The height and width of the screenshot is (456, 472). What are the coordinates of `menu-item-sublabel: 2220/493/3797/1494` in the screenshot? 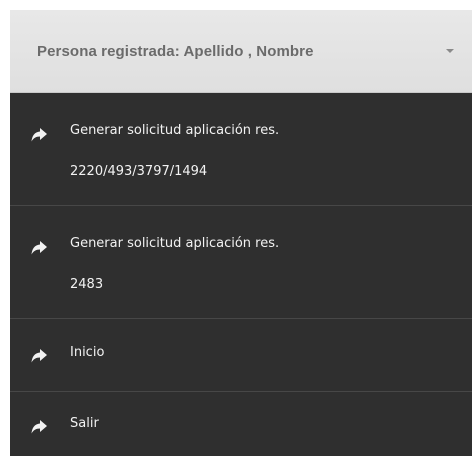 It's located at (139, 171).